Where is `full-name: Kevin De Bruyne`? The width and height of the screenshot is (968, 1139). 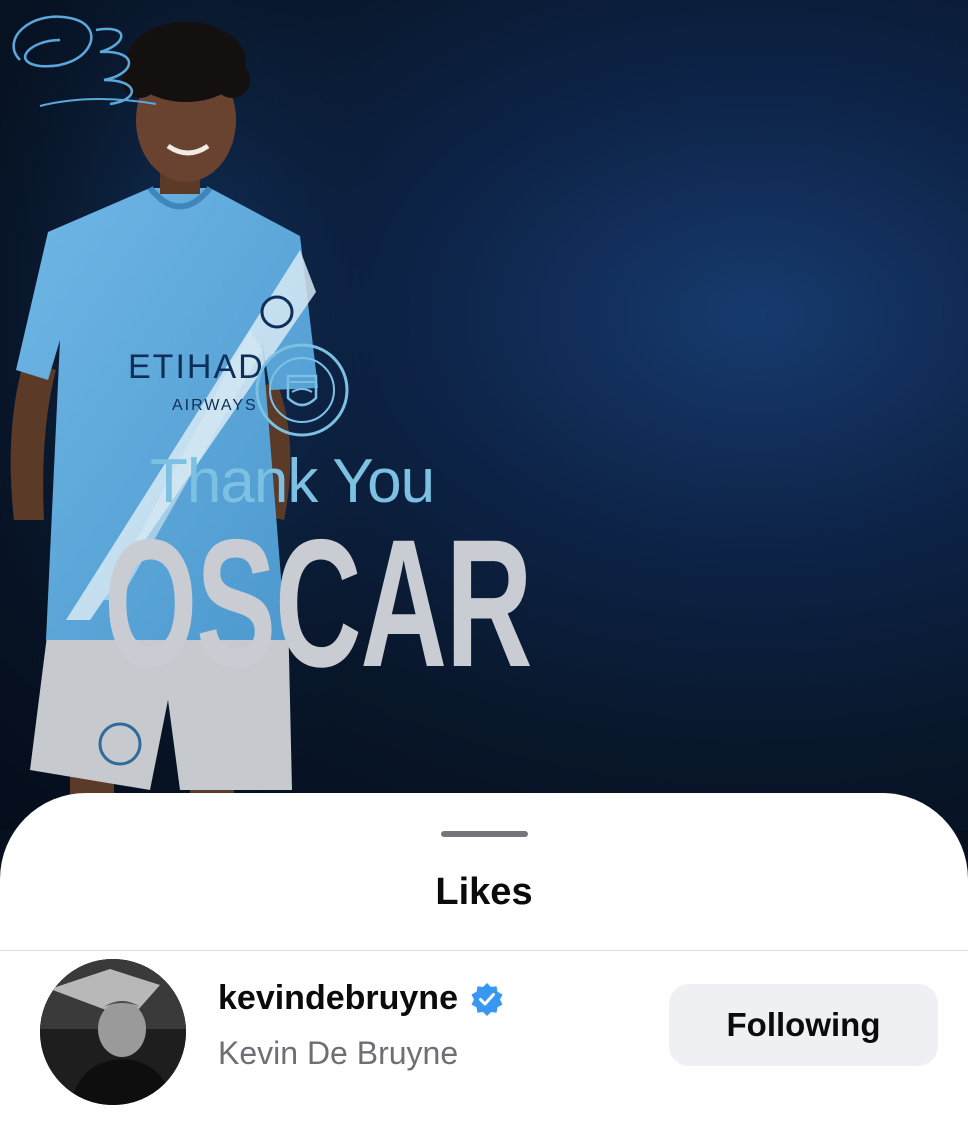 full-name: Kevin De Bruyne is located at coordinates (338, 1053).